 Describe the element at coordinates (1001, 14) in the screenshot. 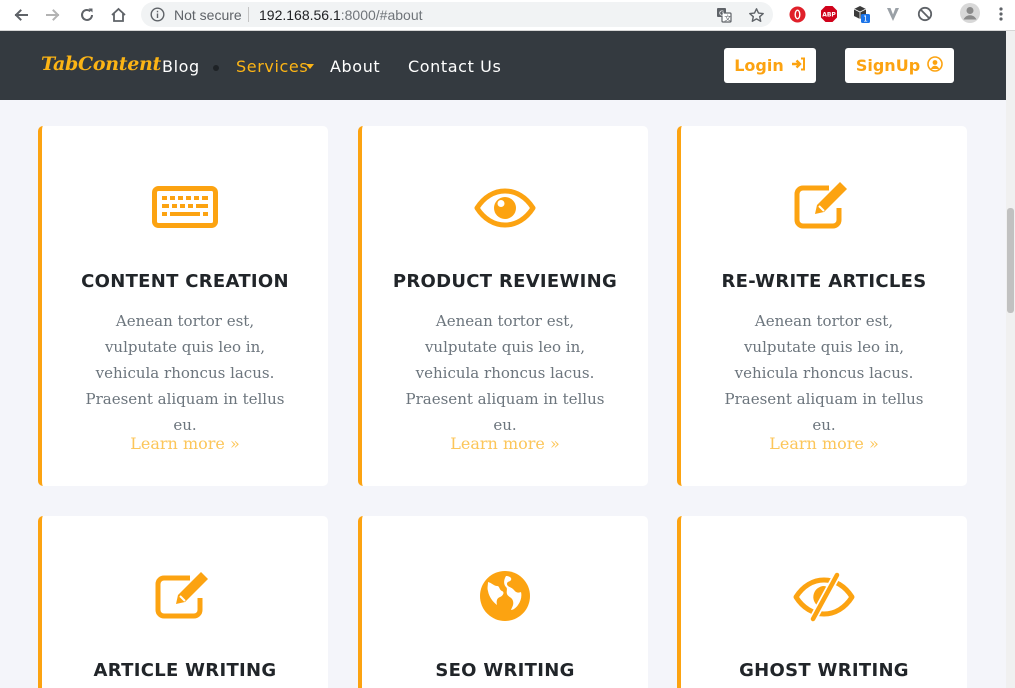

I see `menu-icon` at that location.